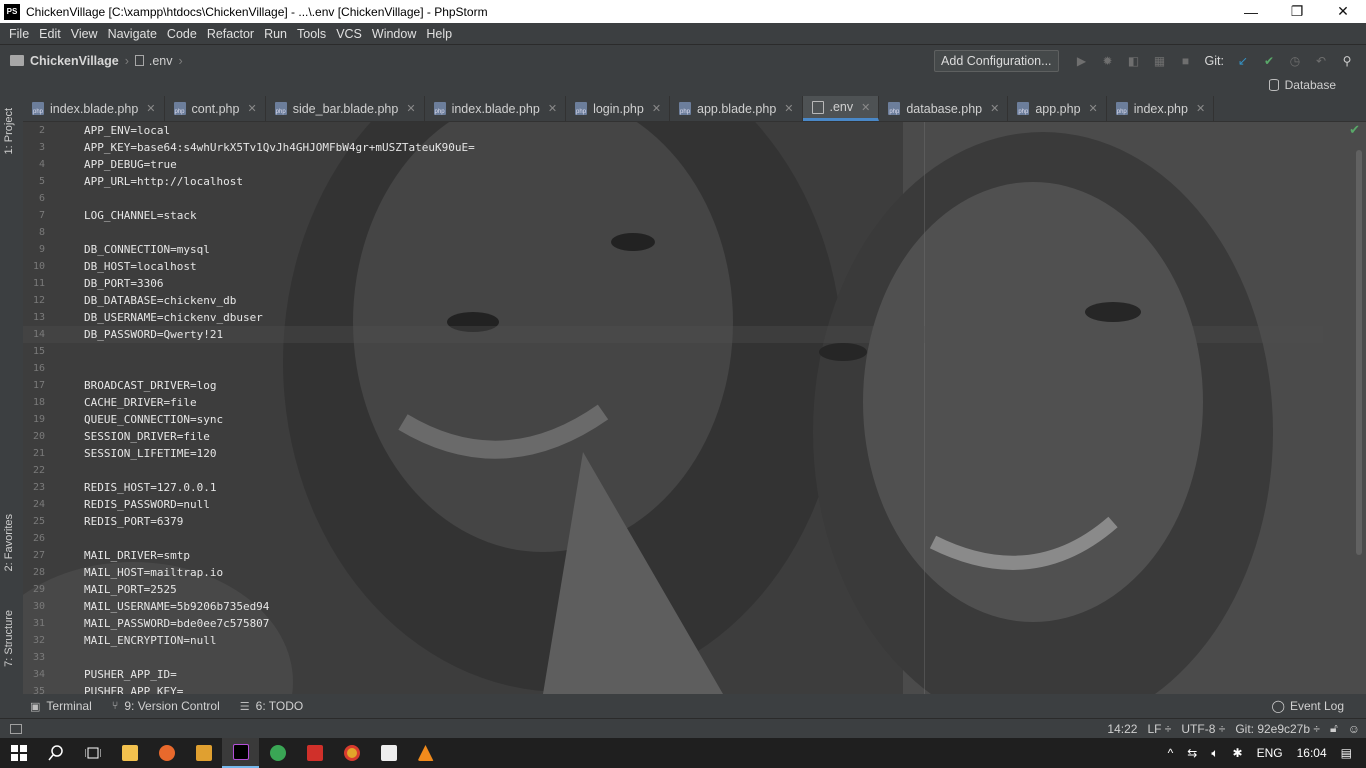  I want to click on restore-button: ❐, so click(1297, 11).